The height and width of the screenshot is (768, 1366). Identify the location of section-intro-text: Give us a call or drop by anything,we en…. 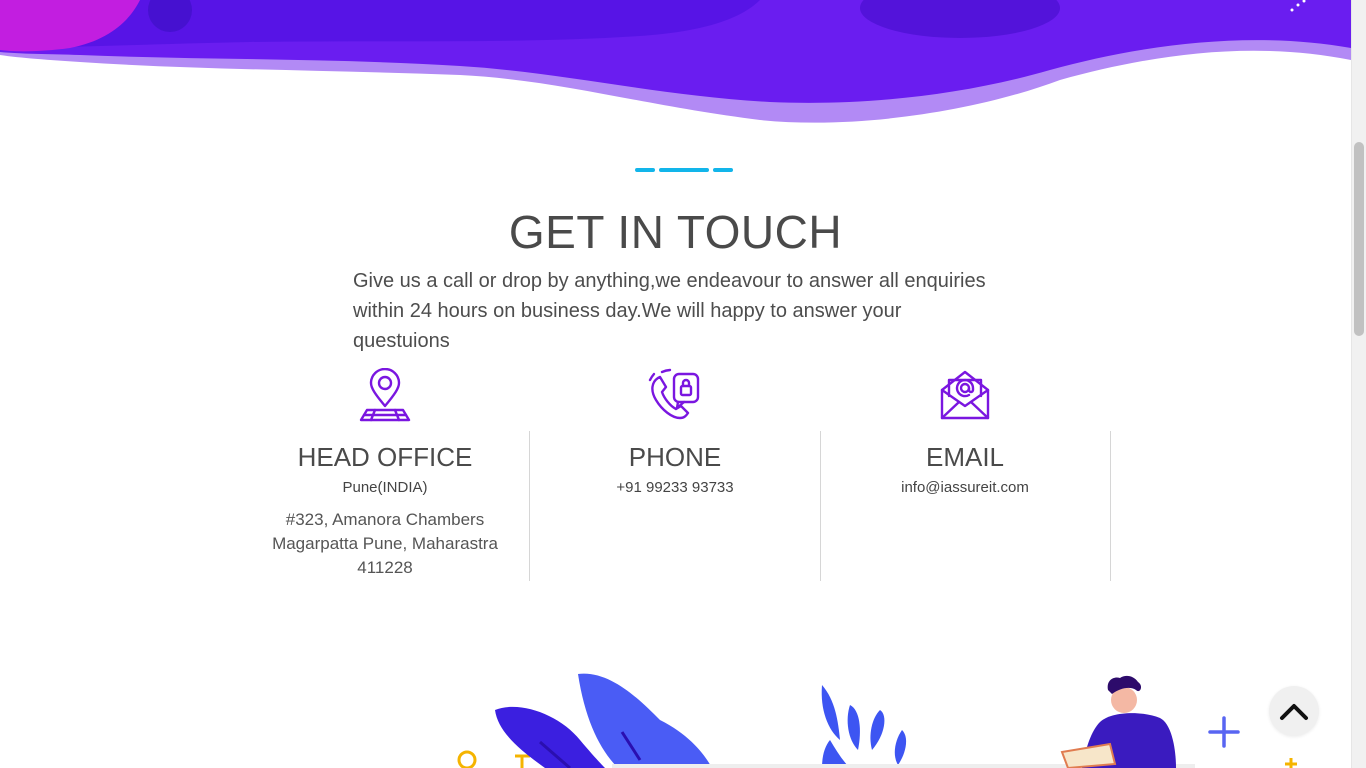
(669, 311).